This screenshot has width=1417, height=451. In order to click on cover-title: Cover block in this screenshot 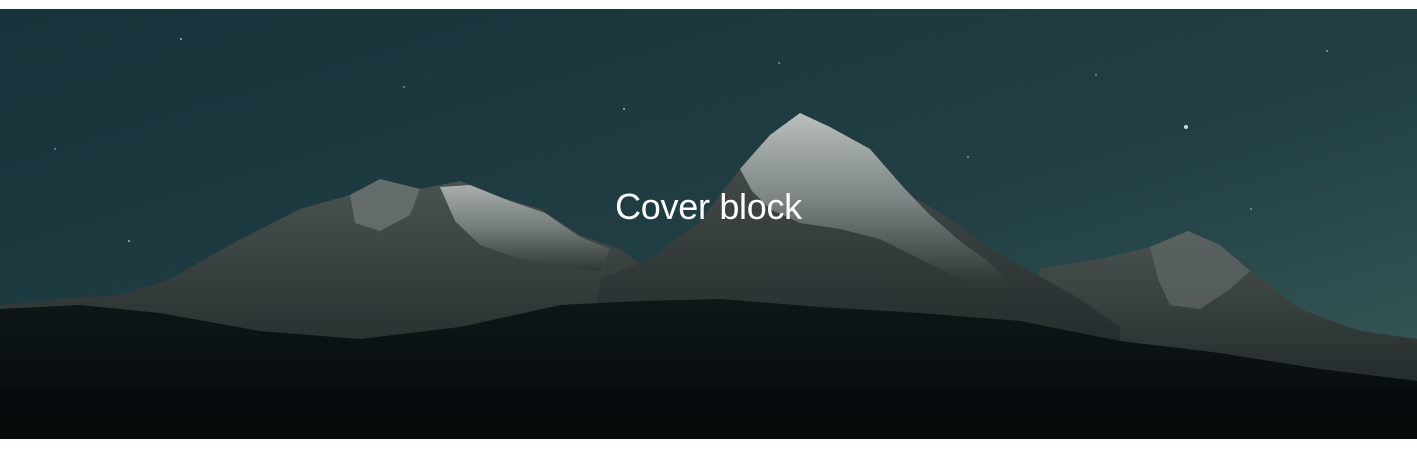, I will do `click(708, 206)`.